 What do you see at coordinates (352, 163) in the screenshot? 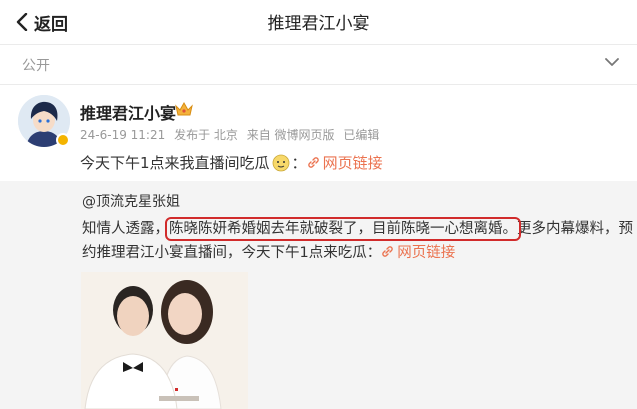
I see `web-link-label: 网页链接` at bounding box center [352, 163].